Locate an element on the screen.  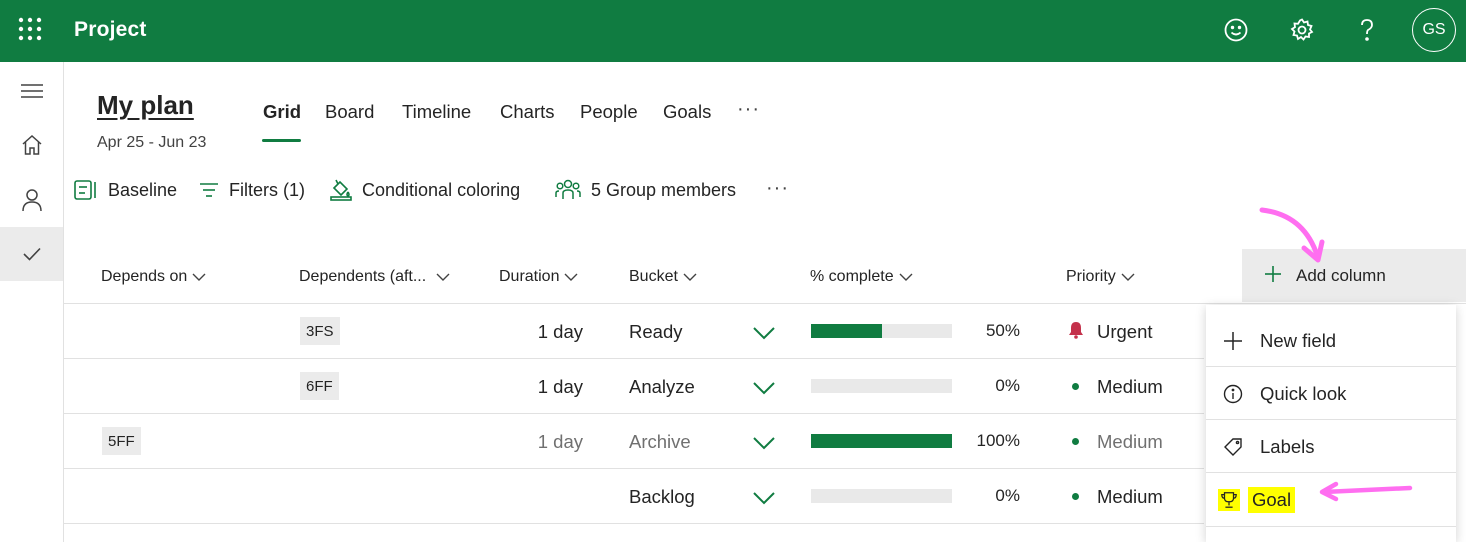
menu-item-labels: Labels is located at coordinates (1331, 446).